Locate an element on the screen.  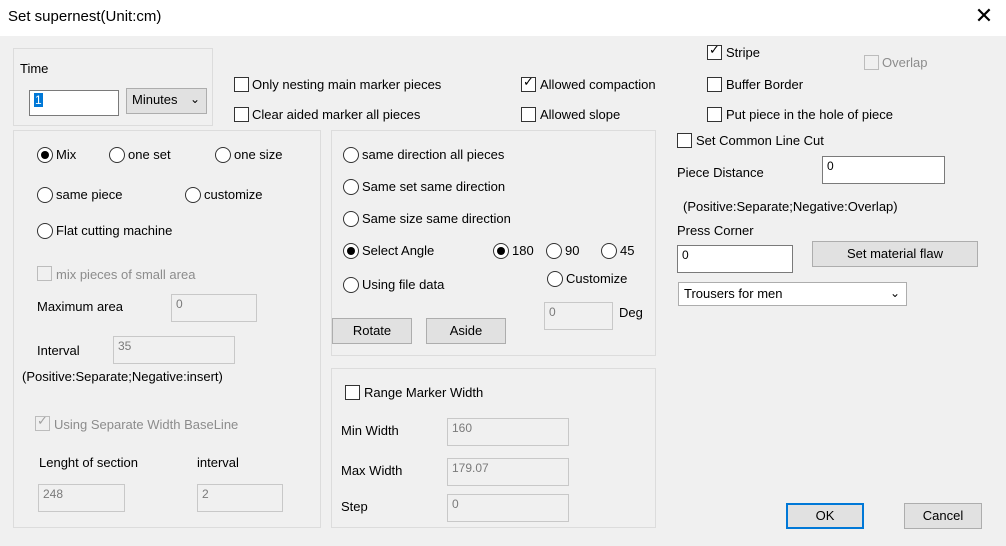
select-angle-label: Select Angle is located at coordinates (398, 250).